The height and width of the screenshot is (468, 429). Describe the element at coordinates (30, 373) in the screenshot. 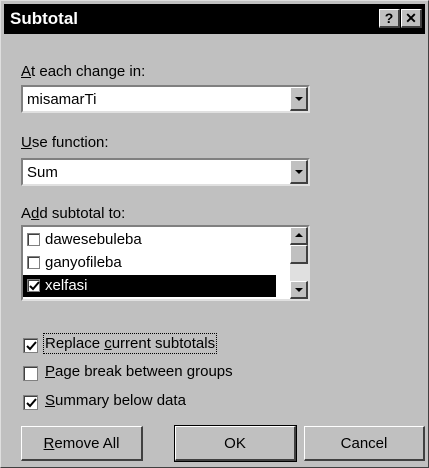

I see `page-break-checkbox` at that location.